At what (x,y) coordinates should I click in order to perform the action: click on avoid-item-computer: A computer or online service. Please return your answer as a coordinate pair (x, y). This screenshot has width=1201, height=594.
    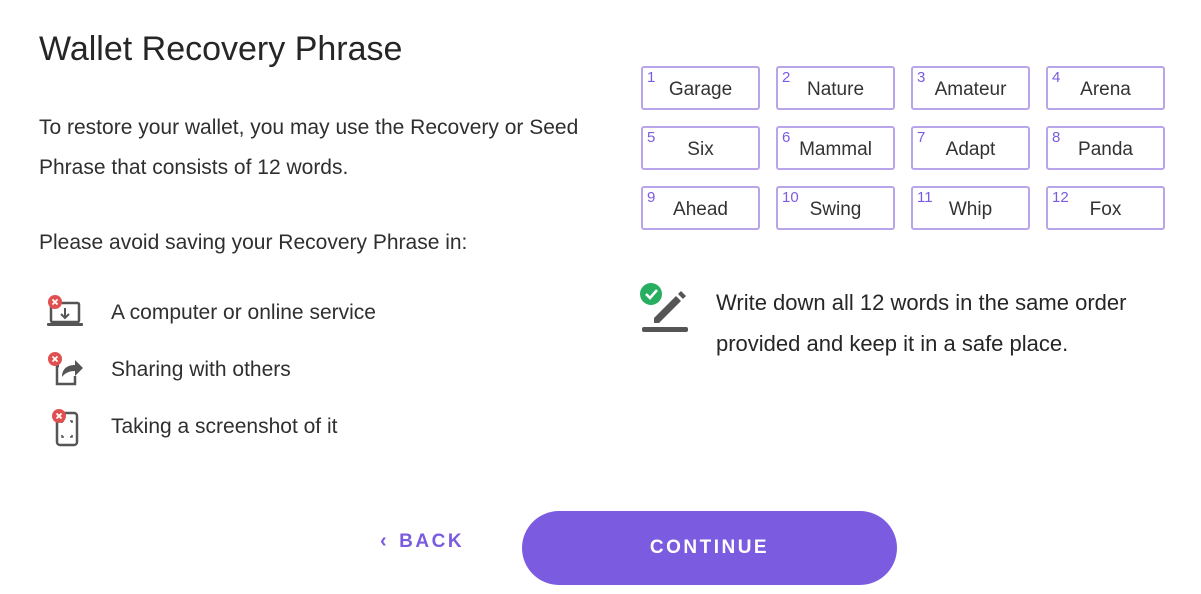
    Looking at the image, I should click on (210, 312).